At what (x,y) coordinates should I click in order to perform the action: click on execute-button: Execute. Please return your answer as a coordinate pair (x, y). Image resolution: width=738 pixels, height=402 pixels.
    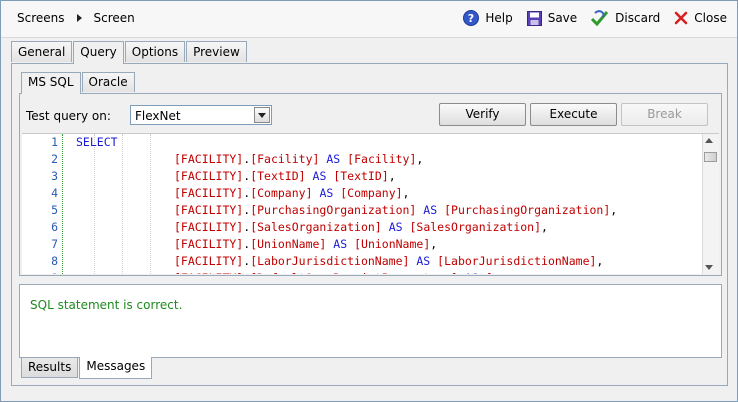
    Looking at the image, I should click on (573, 114).